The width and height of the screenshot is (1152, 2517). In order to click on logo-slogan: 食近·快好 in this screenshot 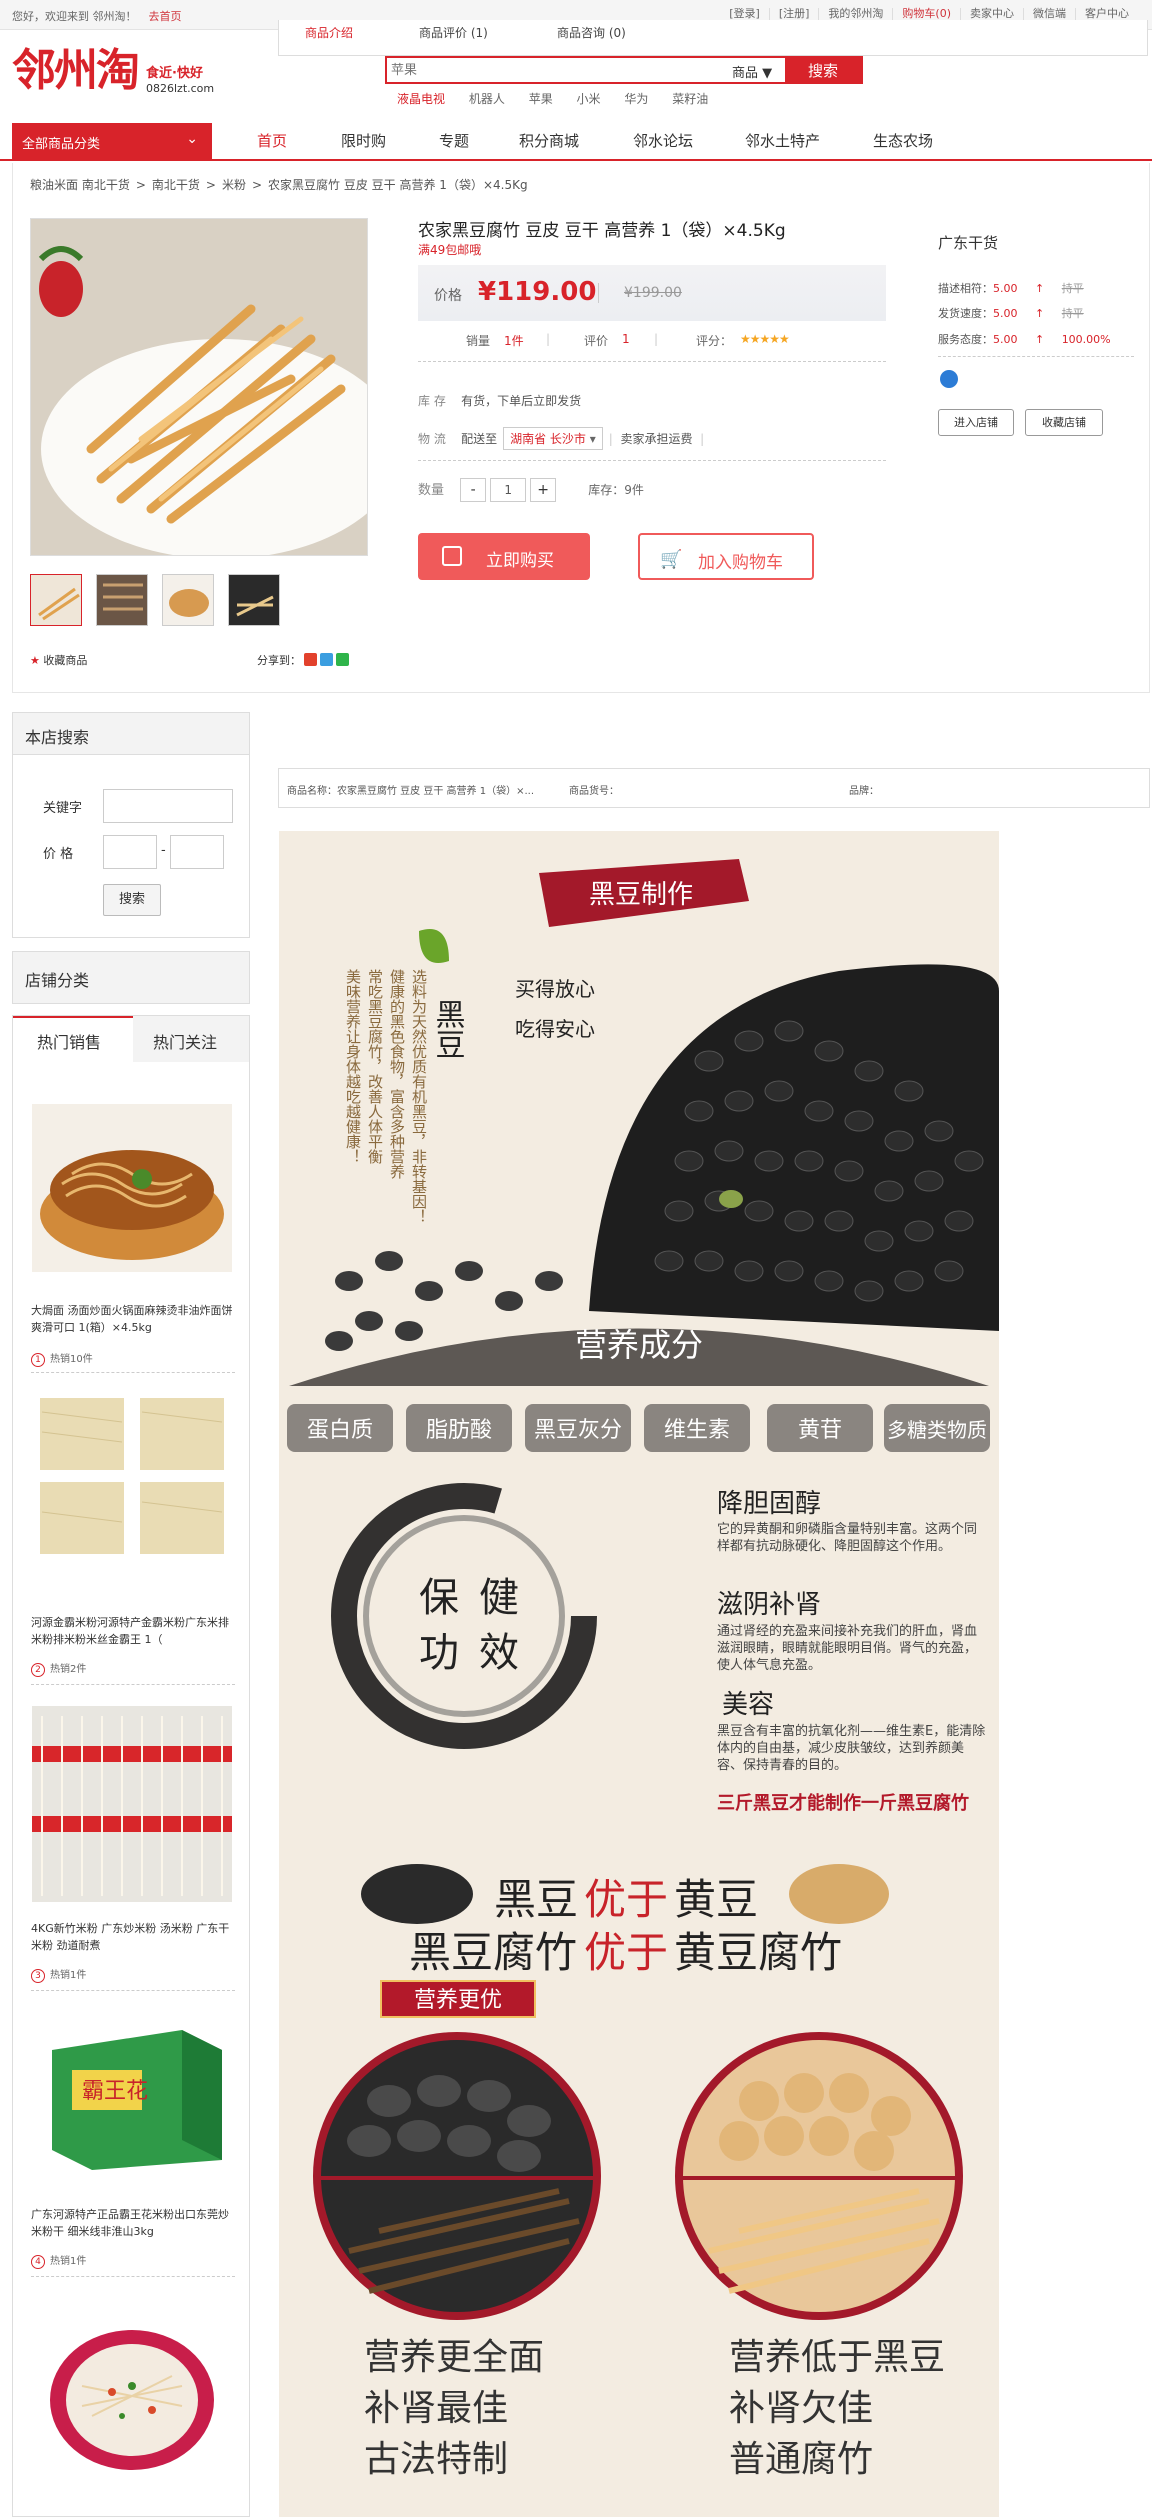, I will do `click(174, 73)`.